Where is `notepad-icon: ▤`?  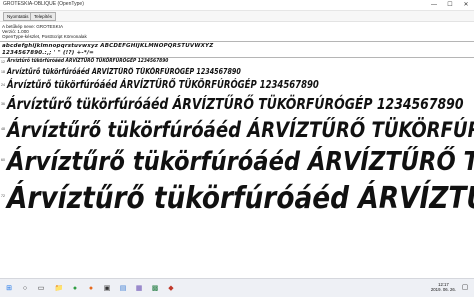
notepad-icon: ▤ is located at coordinates (123, 288).